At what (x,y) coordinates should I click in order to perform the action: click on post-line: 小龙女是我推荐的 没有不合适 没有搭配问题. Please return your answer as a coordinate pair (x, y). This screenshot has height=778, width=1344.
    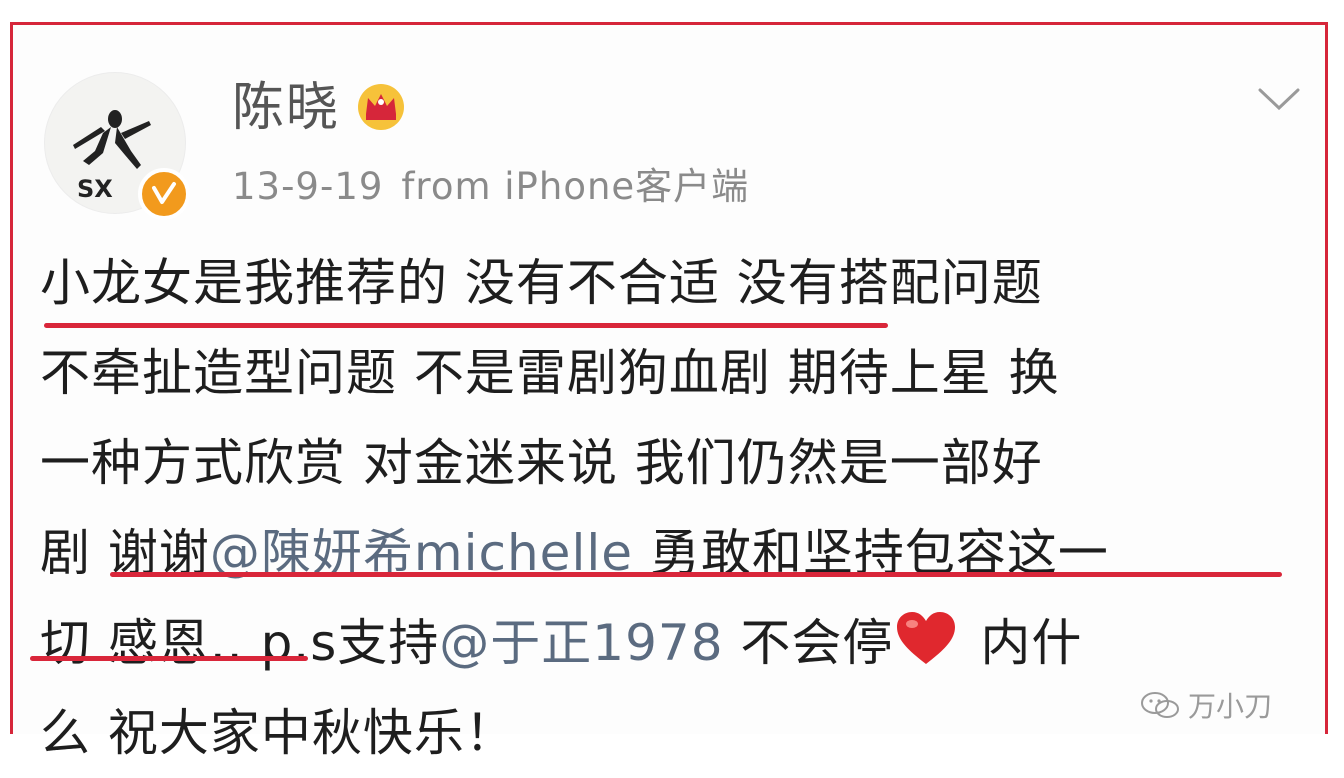
    Looking at the image, I should click on (675, 283).